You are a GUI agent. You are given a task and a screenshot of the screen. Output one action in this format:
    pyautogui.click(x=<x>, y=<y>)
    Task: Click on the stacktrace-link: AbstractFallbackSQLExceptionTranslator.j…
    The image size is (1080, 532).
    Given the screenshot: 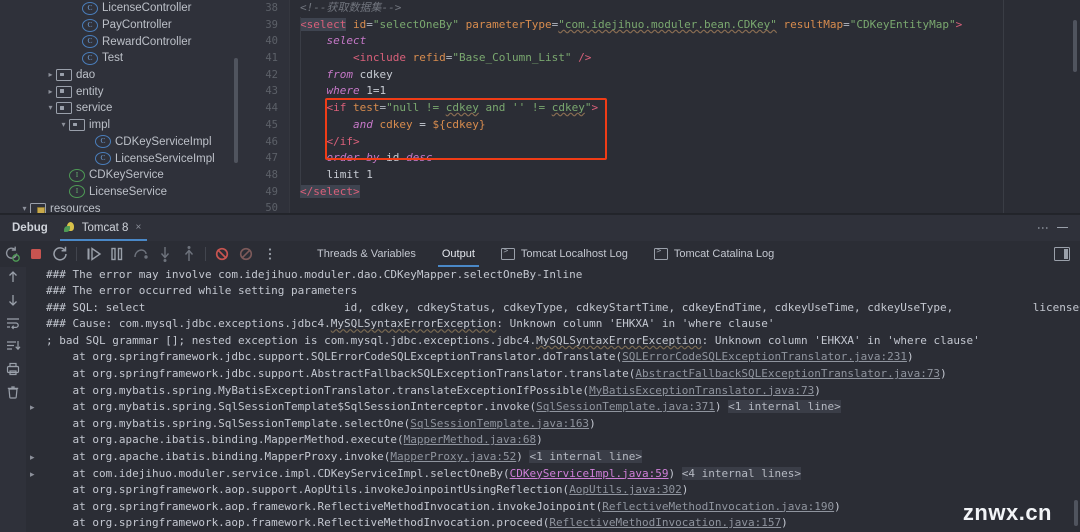 What is the action you would take?
    pyautogui.click(x=787, y=373)
    